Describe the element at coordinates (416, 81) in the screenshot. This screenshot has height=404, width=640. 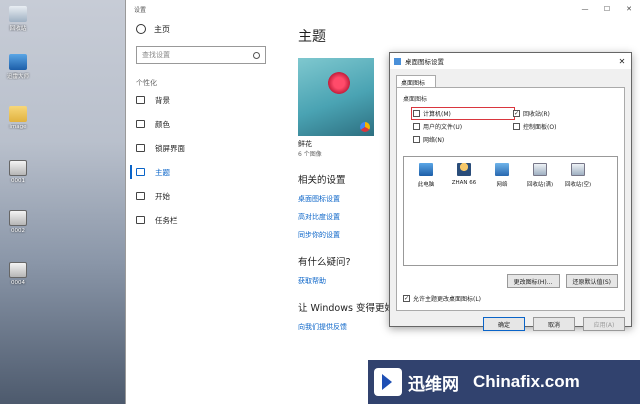
I see `tab-desktop-icons: 桌面图标` at that location.